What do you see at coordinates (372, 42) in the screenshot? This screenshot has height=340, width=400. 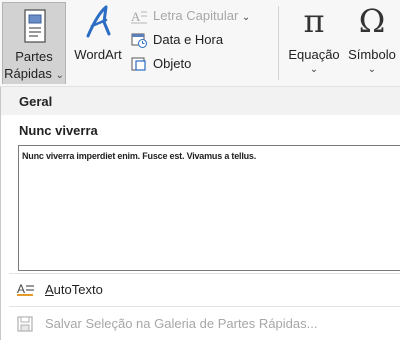 I see `simbolo-button: Ω Símbolo ⌄` at bounding box center [372, 42].